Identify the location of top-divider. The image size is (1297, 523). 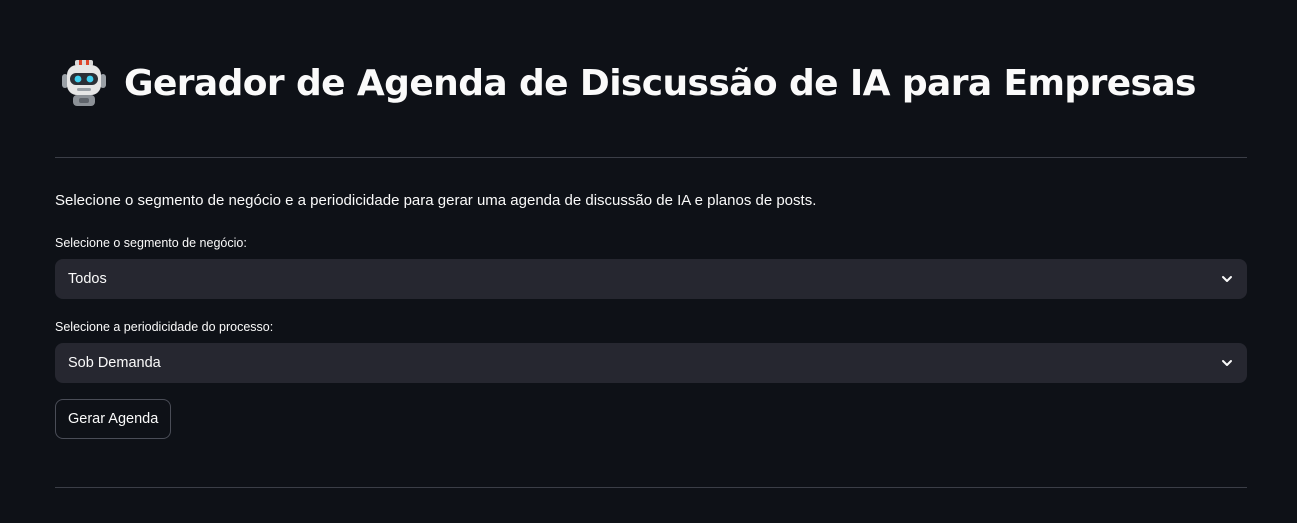
(651, 157).